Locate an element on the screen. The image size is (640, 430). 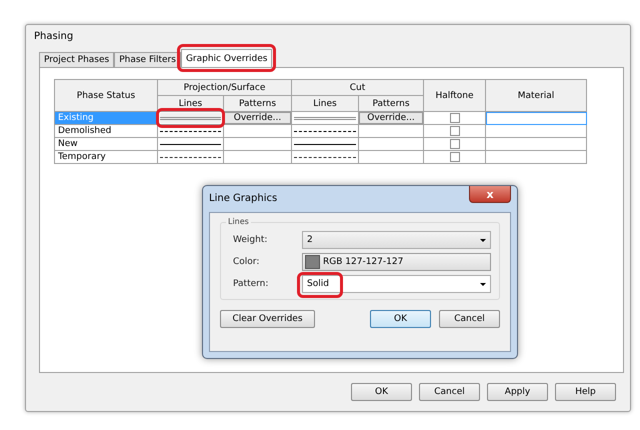
color-button: RGB 127-127-127 is located at coordinates (396, 262).